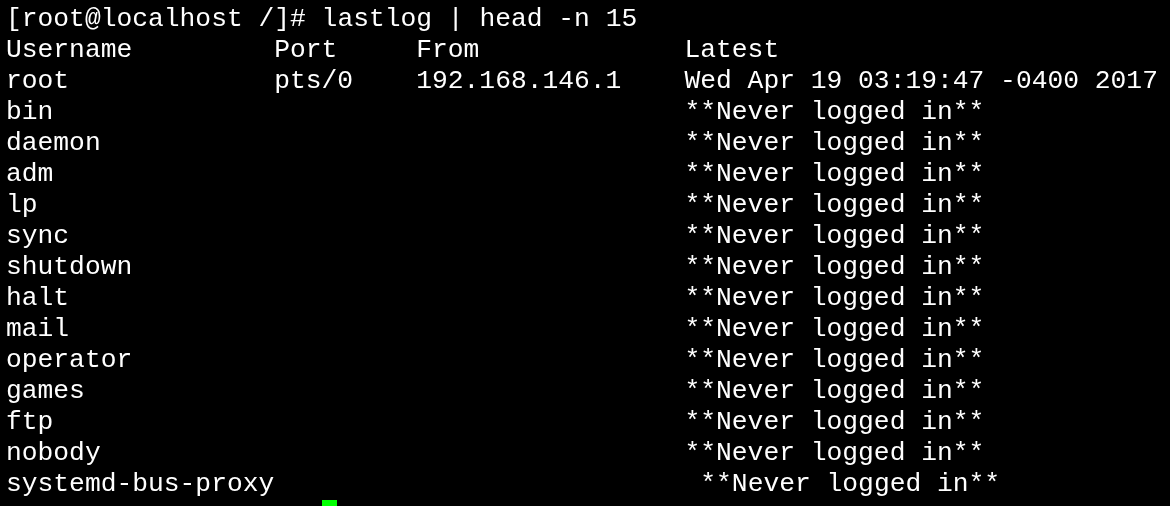 Image resolution: width=1170 pixels, height=506 pixels. Describe the element at coordinates (322, 19) in the screenshot. I see `command-line: [root@localhost /]# lastlog | head -n 15` at that location.